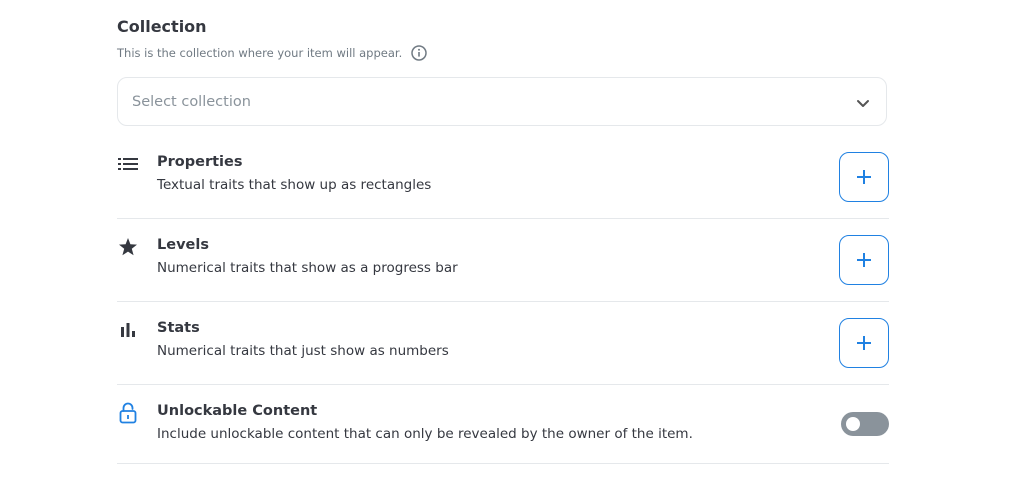 The height and width of the screenshot is (480, 1034). Describe the element at coordinates (128, 330) in the screenshot. I see `bar-chart-icon` at that location.